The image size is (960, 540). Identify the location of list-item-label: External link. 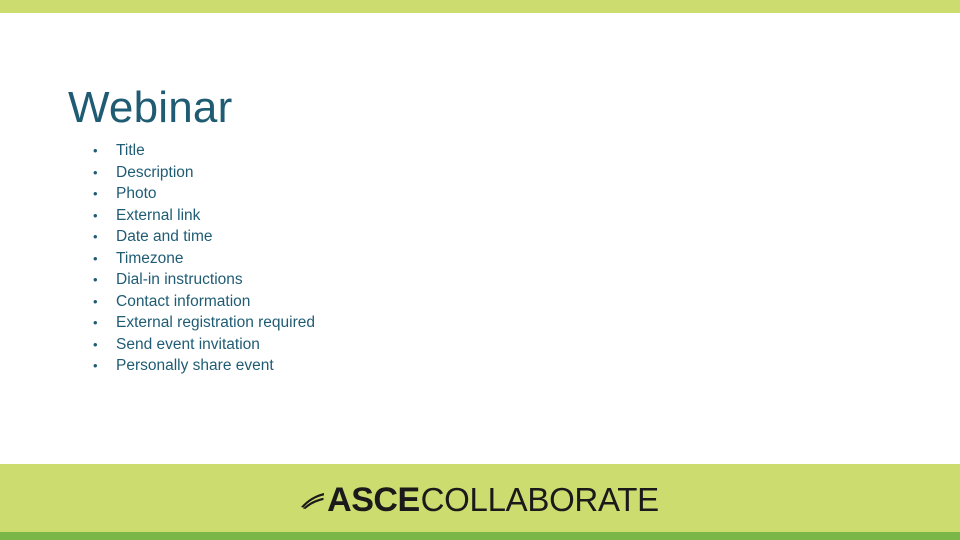
(158, 215).